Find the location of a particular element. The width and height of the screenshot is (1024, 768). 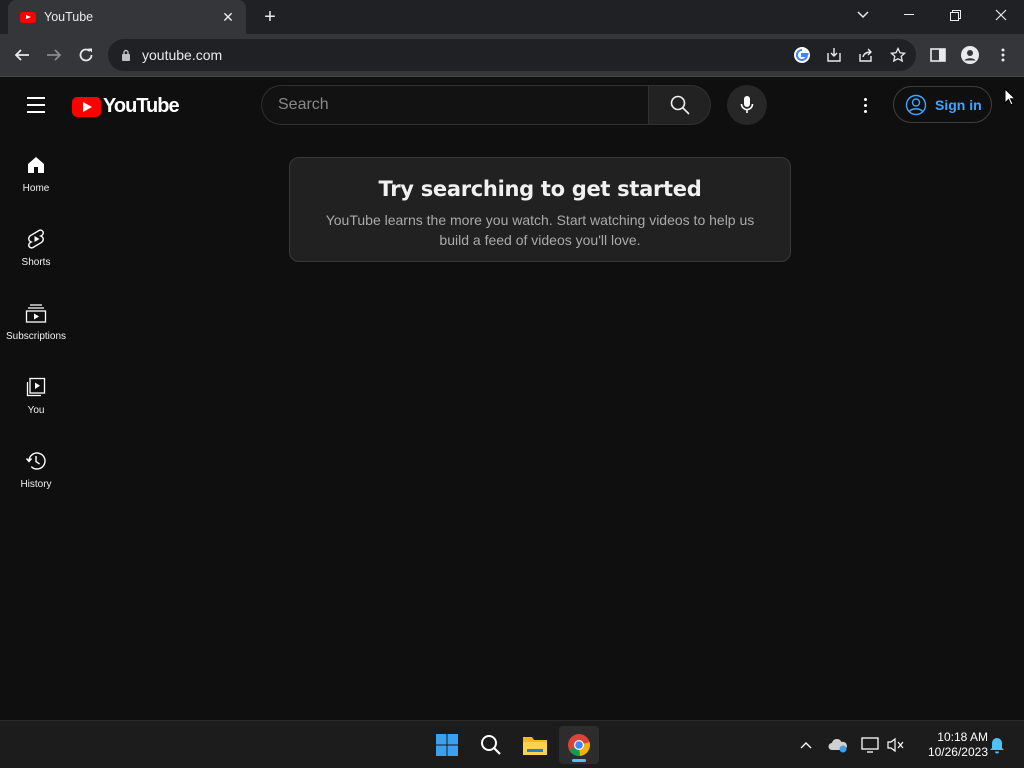

url-text: youtube.com is located at coordinates (182, 55).